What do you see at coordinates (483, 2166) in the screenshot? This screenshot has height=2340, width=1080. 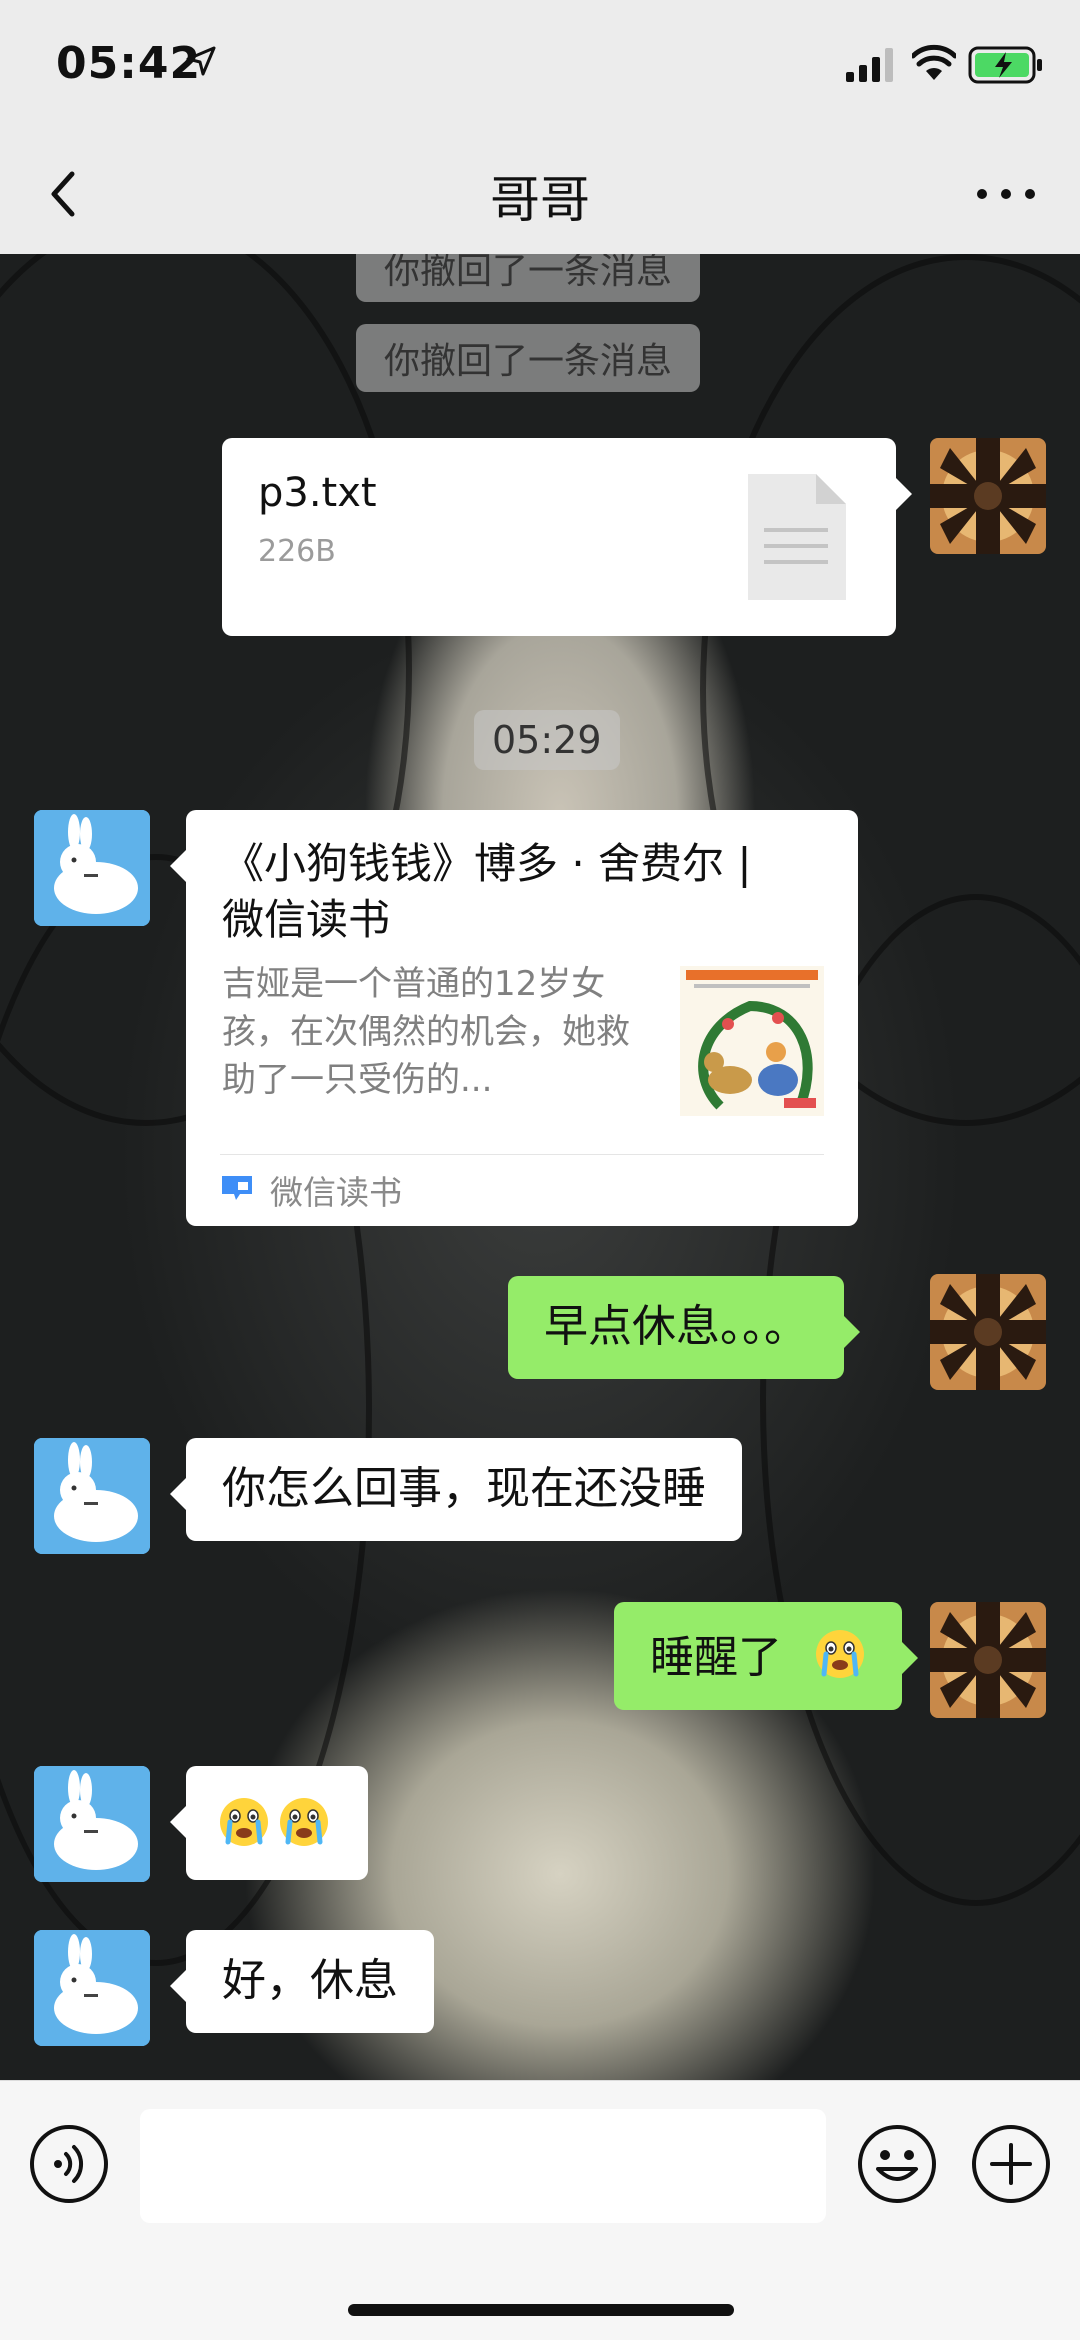 I see `message-input` at bounding box center [483, 2166].